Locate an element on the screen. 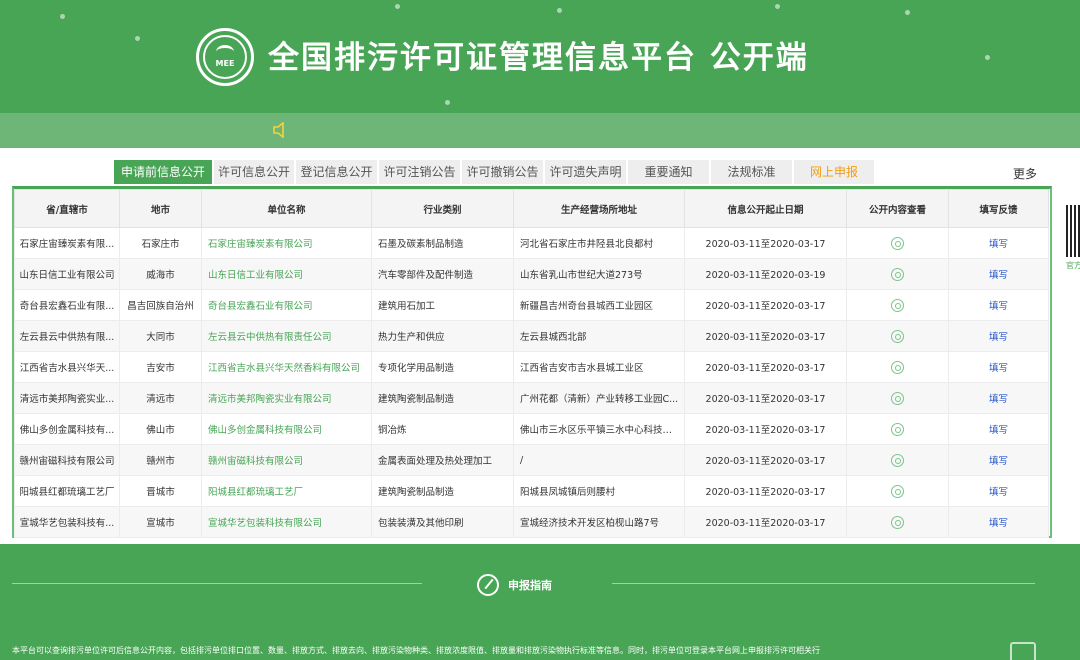 The height and width of the screenshot is (660, 1080). header-band is located at coordinates (540, 130).